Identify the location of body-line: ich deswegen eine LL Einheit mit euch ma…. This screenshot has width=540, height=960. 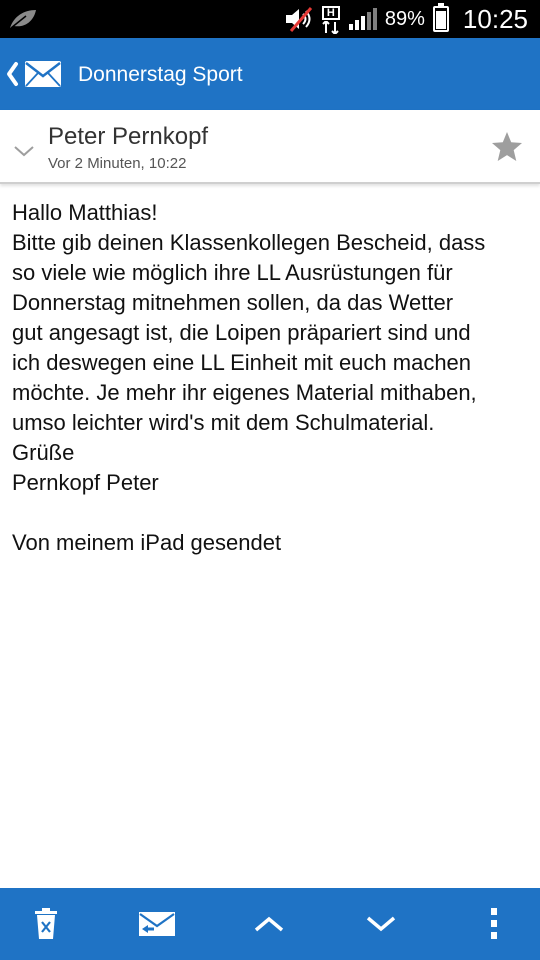
(242, 362).